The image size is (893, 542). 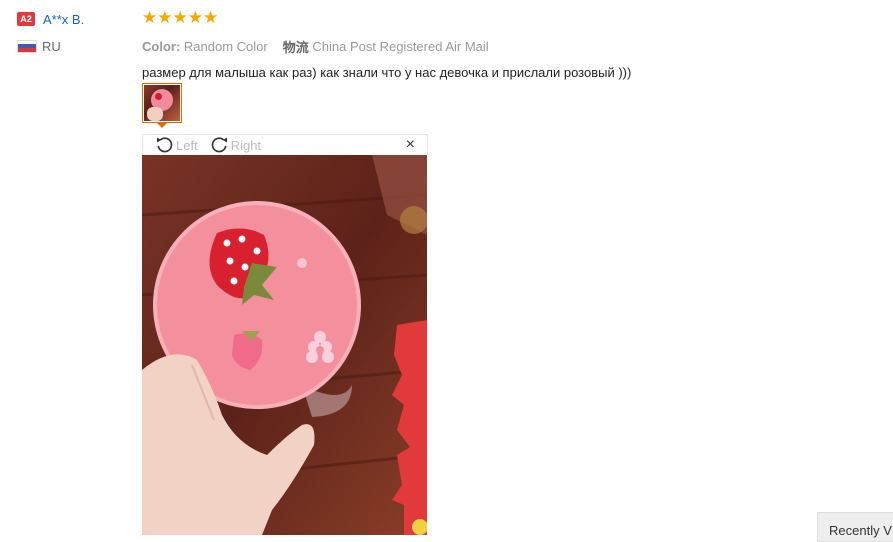 What do you see at coordinates (63, 19) in the screenshot?
I see `reviewer-name: A**x B.` at bounding box center [63, 19].